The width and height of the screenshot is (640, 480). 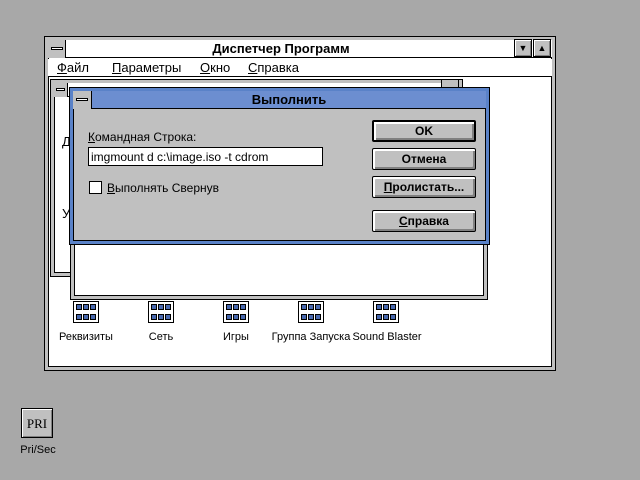 What do you see at coordinates (161, 337) in the screenshot?
I see `group-label-network: Сеть` at bounding box center [161, 337].